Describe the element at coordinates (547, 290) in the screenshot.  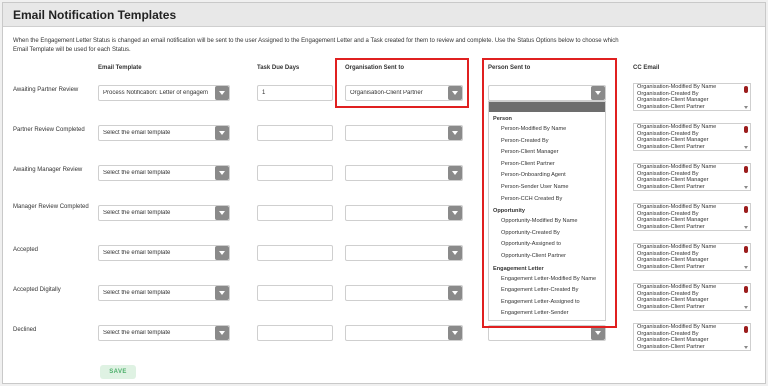
I see `dropdown-option: Engagement Letter-Created By` at that location.